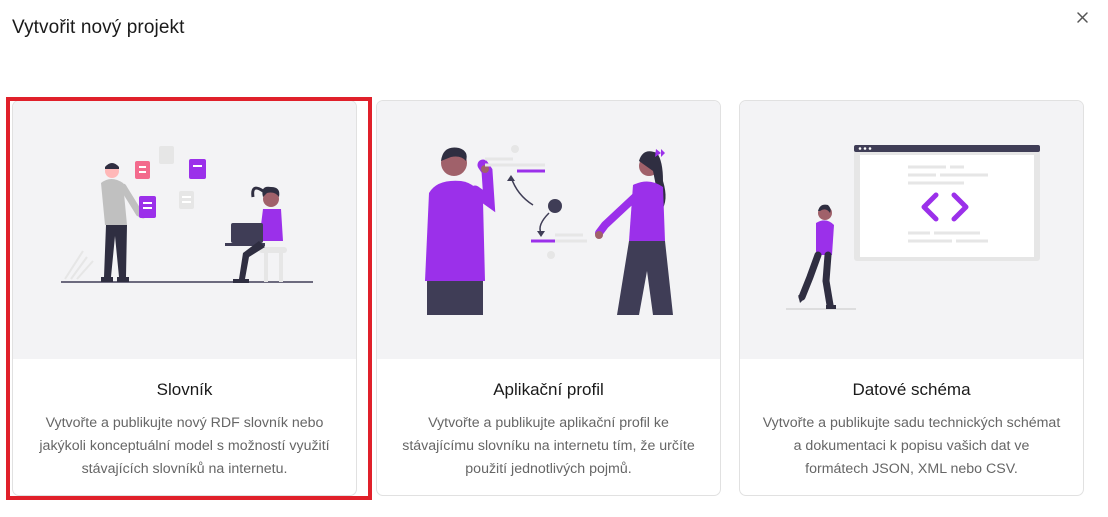  Describe the element at coordinates (184, 389) in the screenshot. I see `card-title: Slovník` at that location.